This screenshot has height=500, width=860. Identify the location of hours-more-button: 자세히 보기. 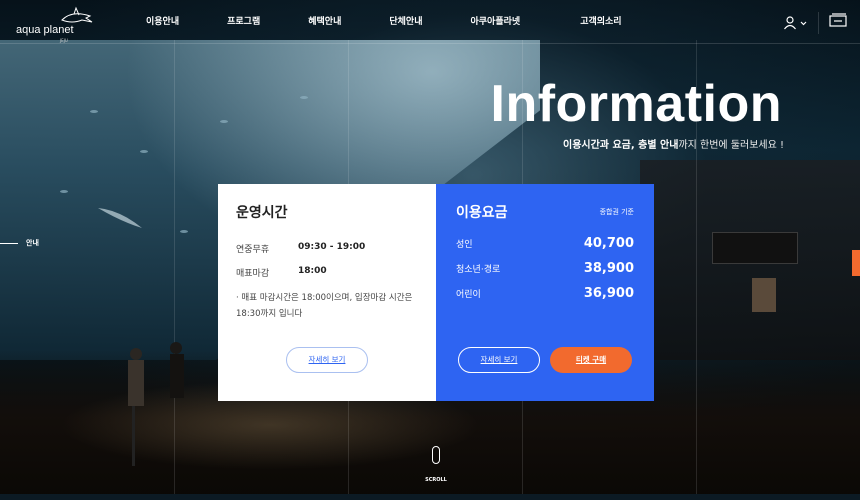
(327, 360).